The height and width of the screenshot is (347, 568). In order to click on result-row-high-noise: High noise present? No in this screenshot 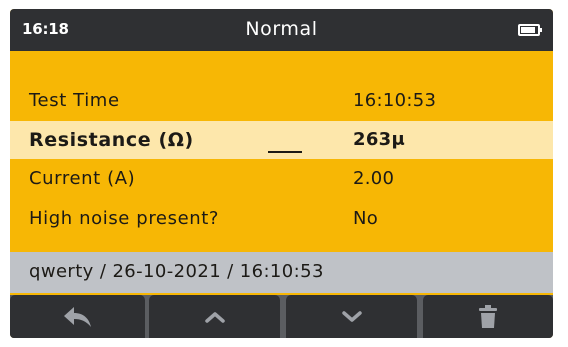, I will do `click(281, 219)`.